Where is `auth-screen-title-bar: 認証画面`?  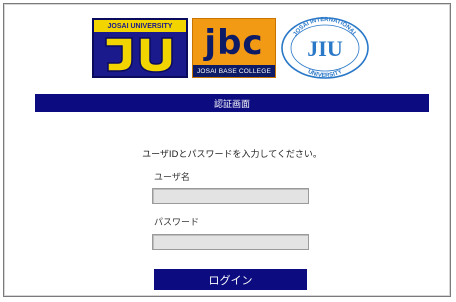 auth-screen-title-bar: 認証画面 is located at coordinates (232, 103).